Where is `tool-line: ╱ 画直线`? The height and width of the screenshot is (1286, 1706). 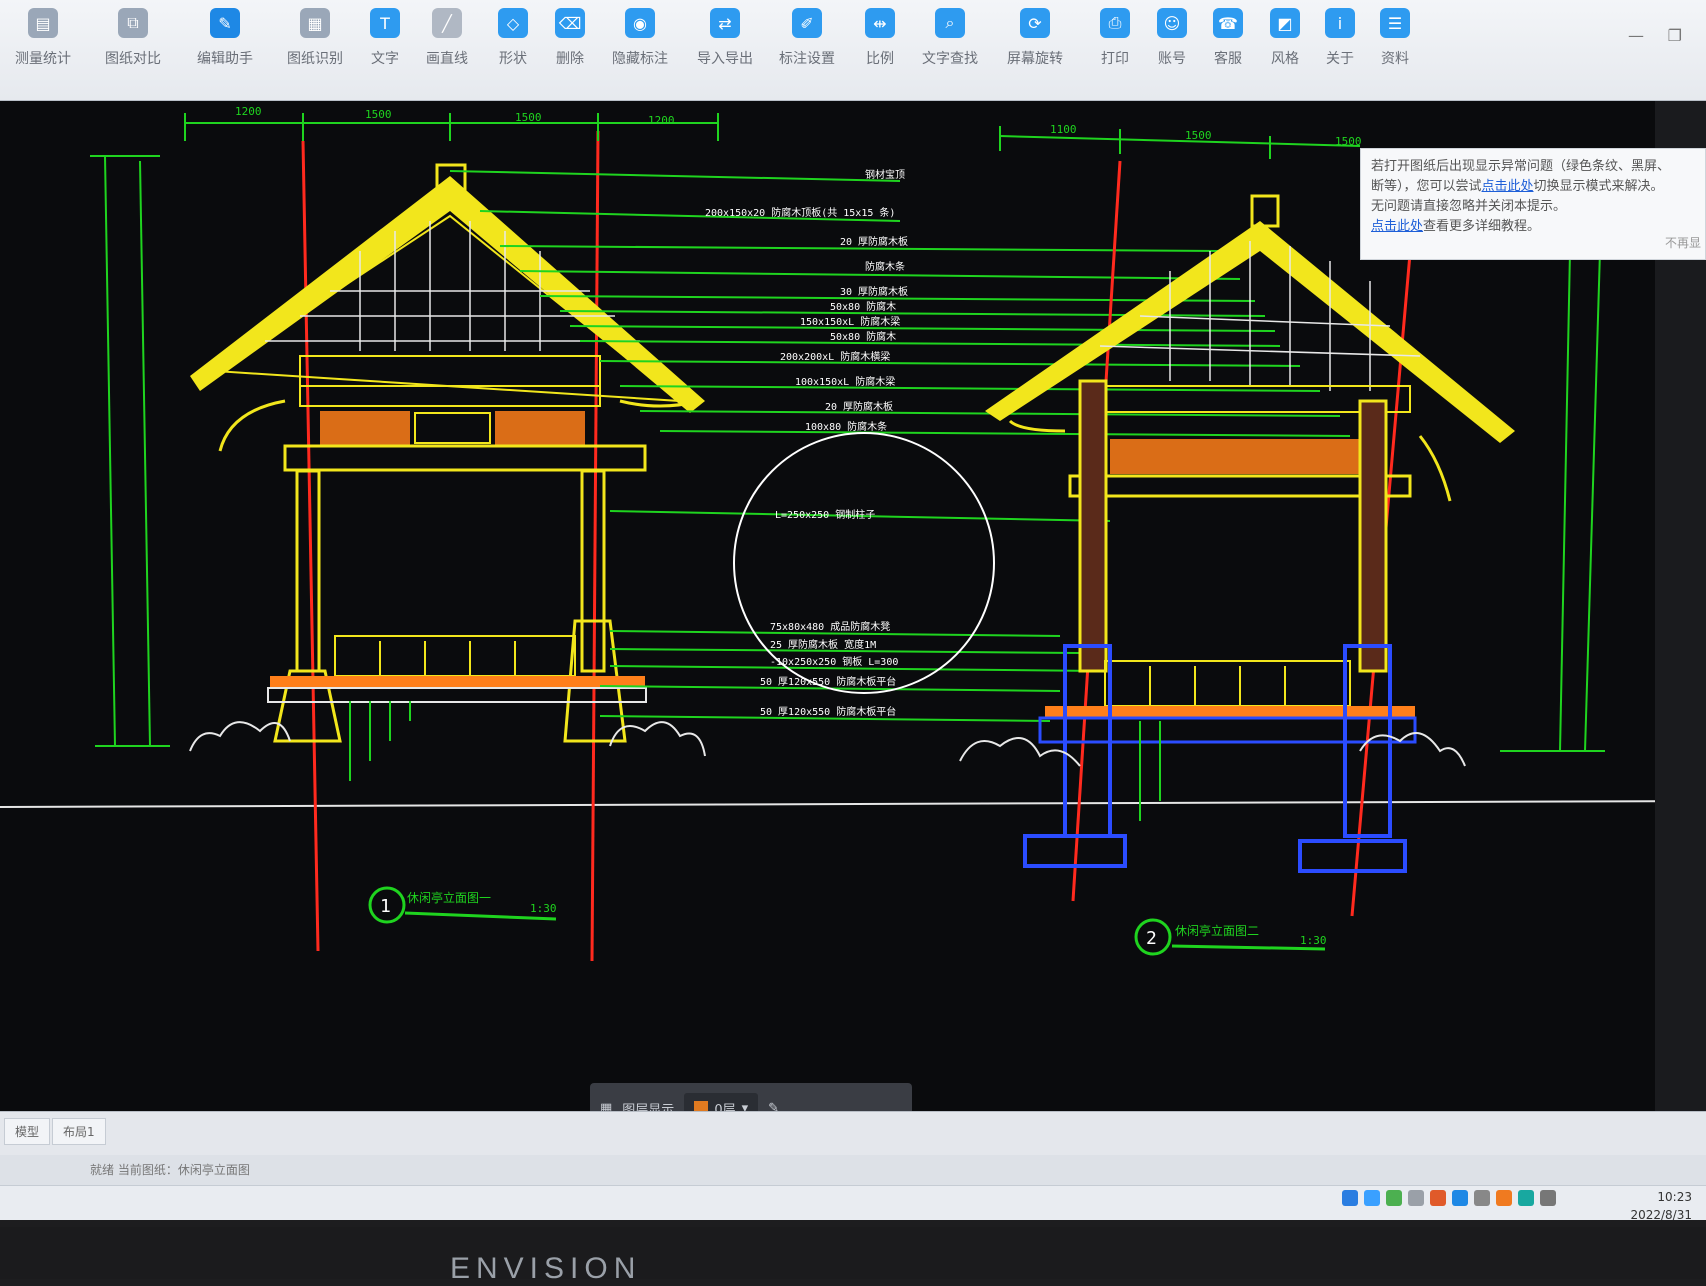 tool-line: ╱ 画直线 is located at coordinates (447, 52).